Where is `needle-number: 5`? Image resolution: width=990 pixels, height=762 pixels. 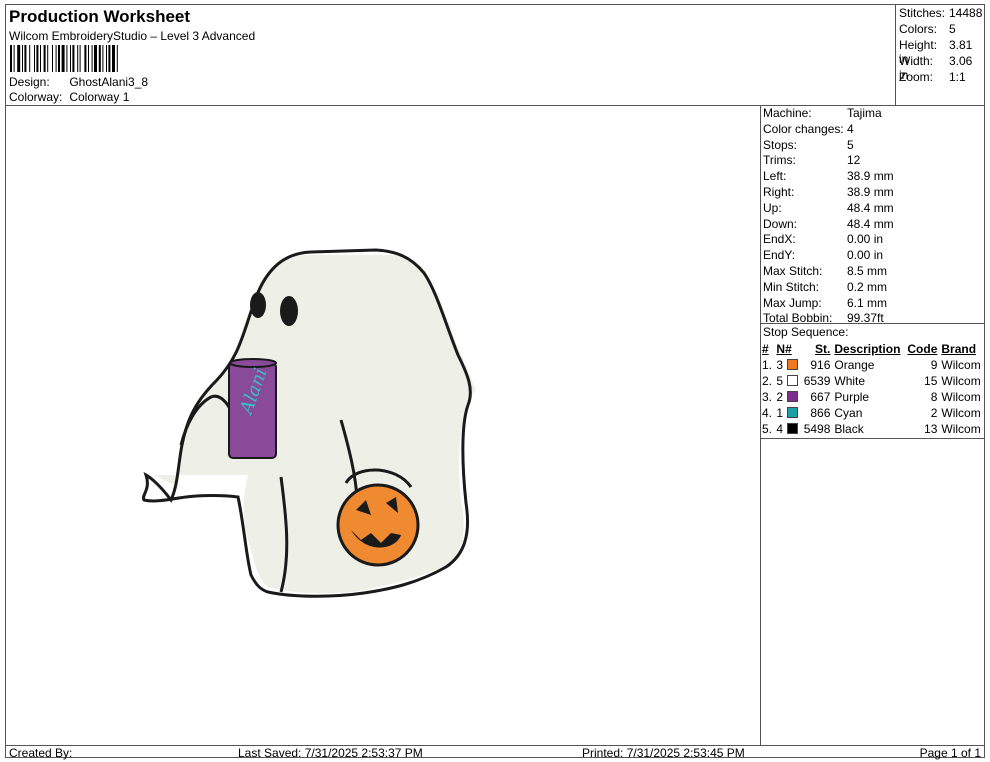 needle-number: 5 is located at coordinates (780, 381).